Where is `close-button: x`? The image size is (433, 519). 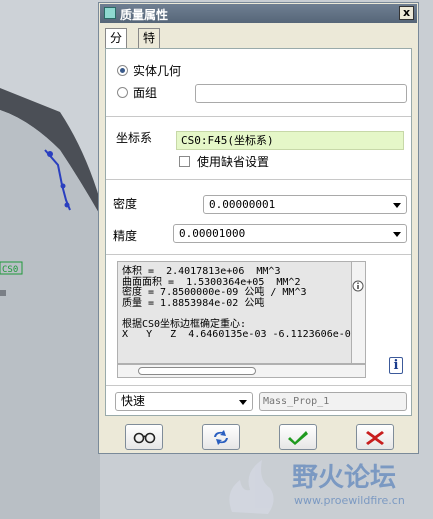 close-button: x is located at coordinates (406, 13).